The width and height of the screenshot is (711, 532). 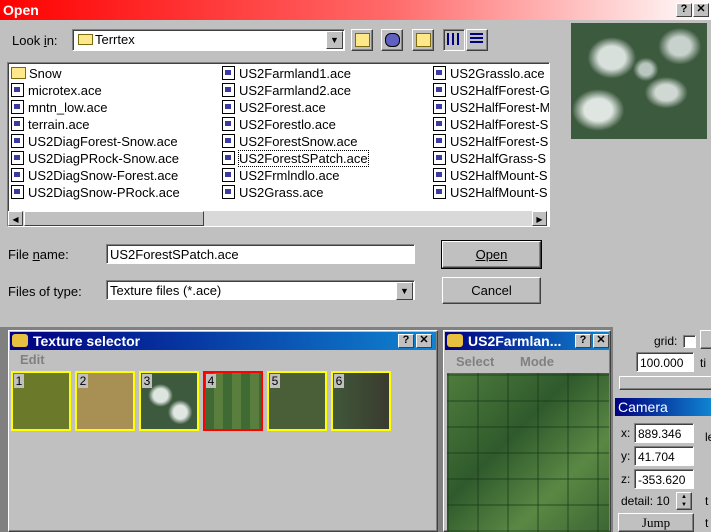 I want to click on new-folder-button, so click(x=423, y=40).